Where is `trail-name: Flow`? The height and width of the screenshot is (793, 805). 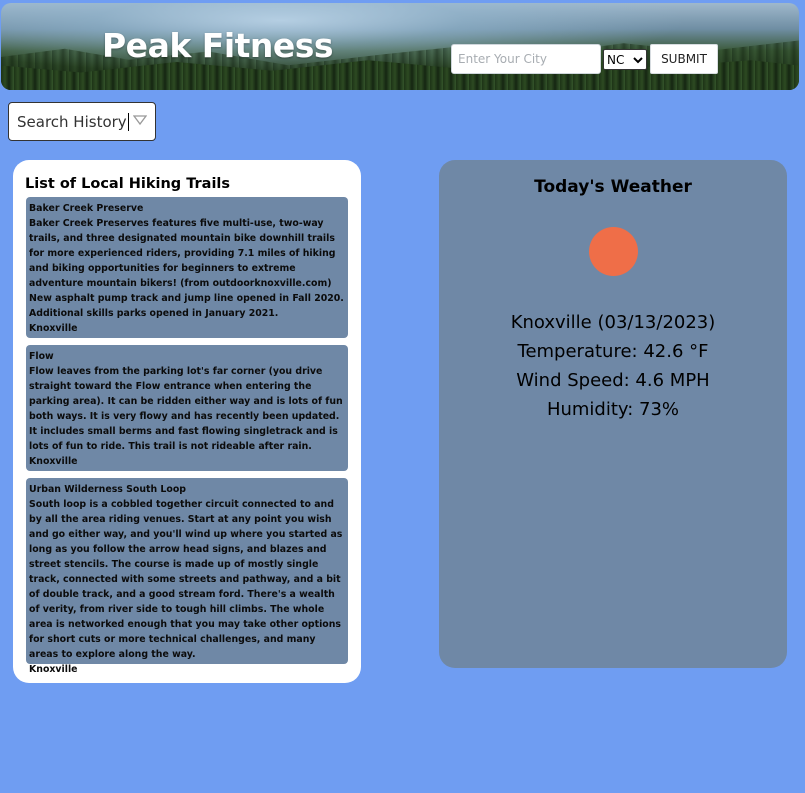 trail-name: Flow is located at coordinates (41, 356).